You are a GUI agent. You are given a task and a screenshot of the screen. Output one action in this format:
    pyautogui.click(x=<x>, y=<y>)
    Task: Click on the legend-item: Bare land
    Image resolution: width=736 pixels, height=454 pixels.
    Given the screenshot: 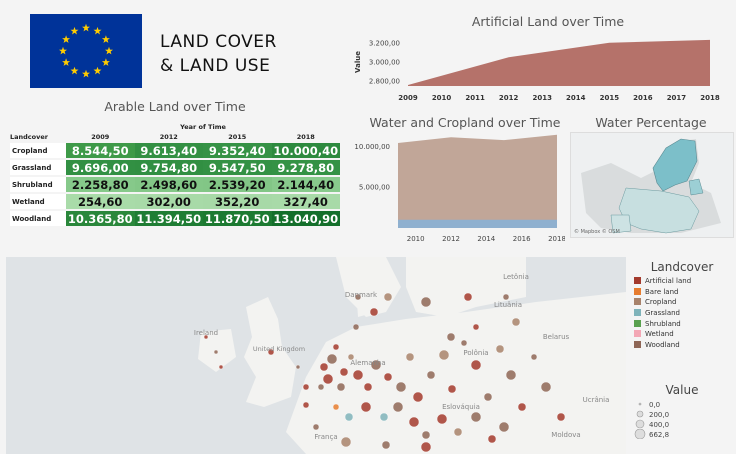 What is the action you would take?
    pyautogui.click(x=682, y=292)
    